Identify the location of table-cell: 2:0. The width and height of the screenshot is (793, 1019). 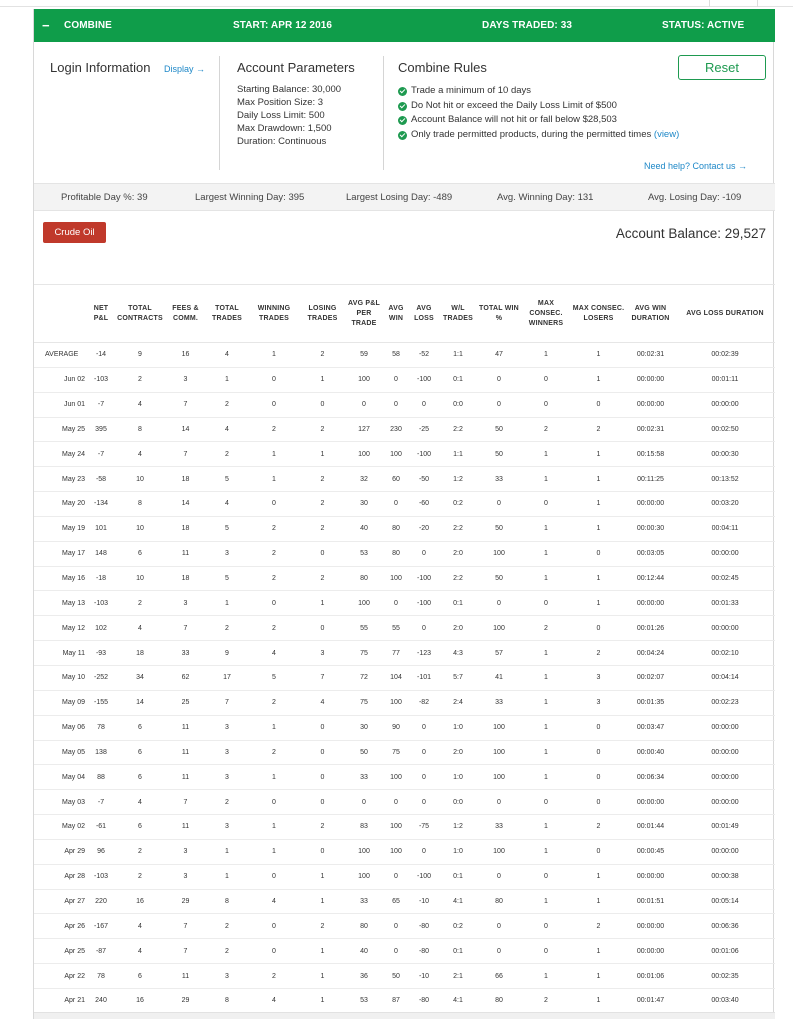
(458, 554).